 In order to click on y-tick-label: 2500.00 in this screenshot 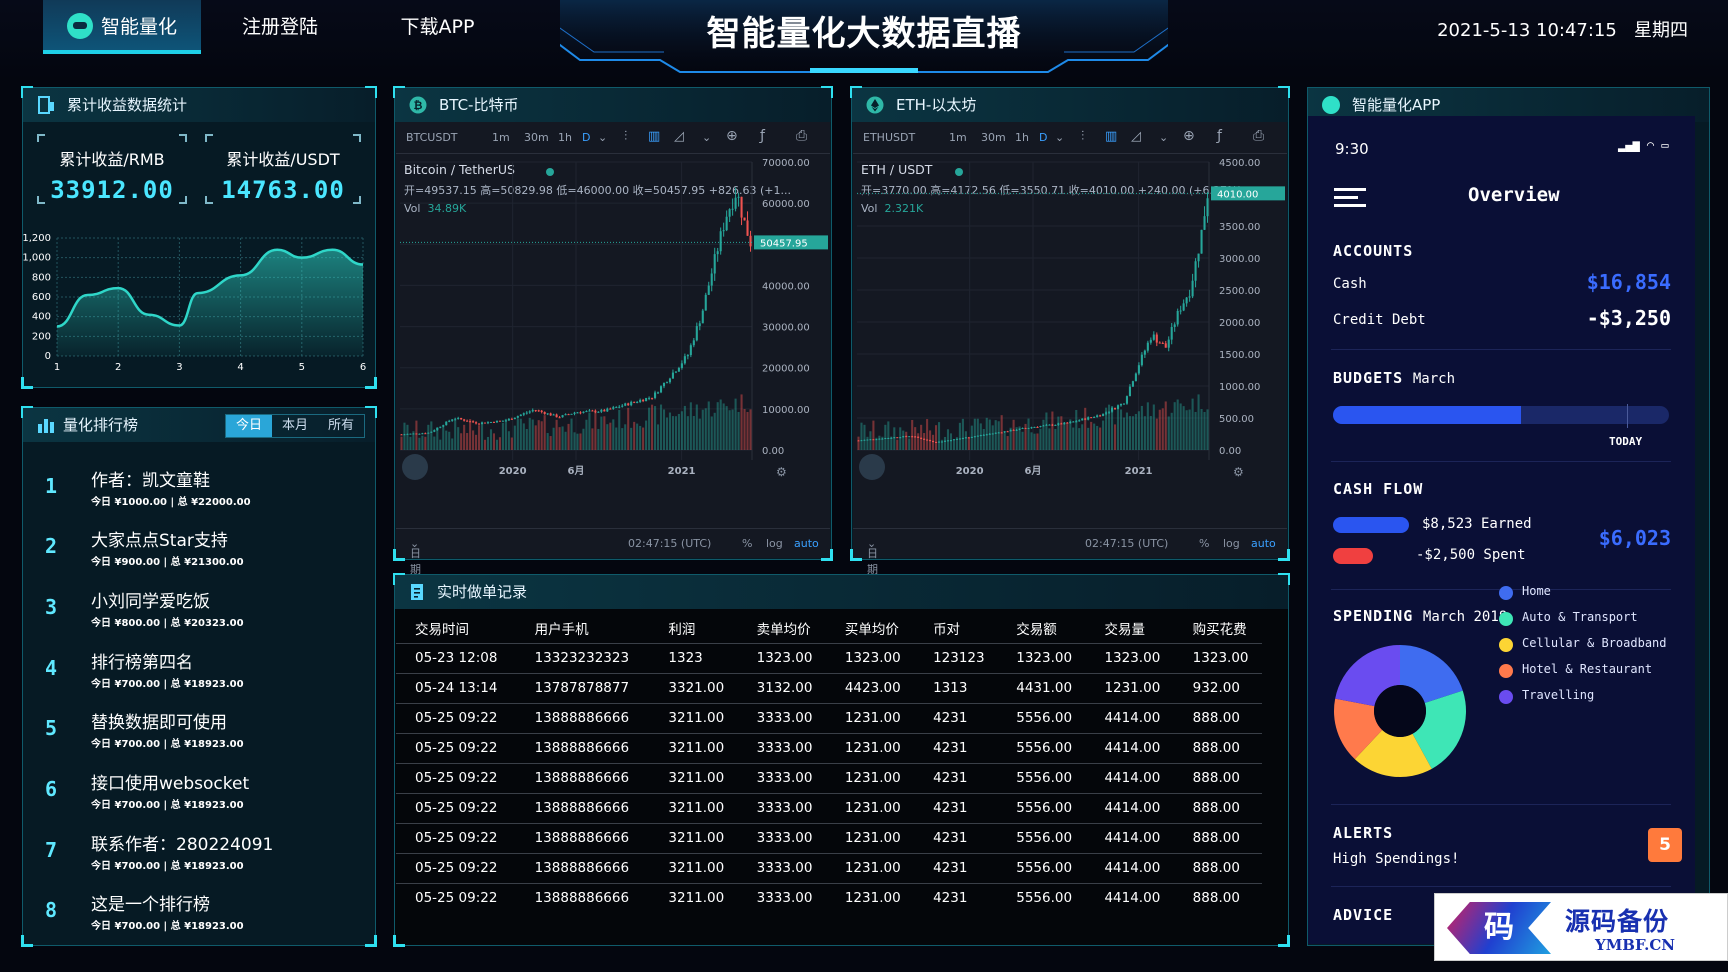, I will do `click(1239, 291)`.